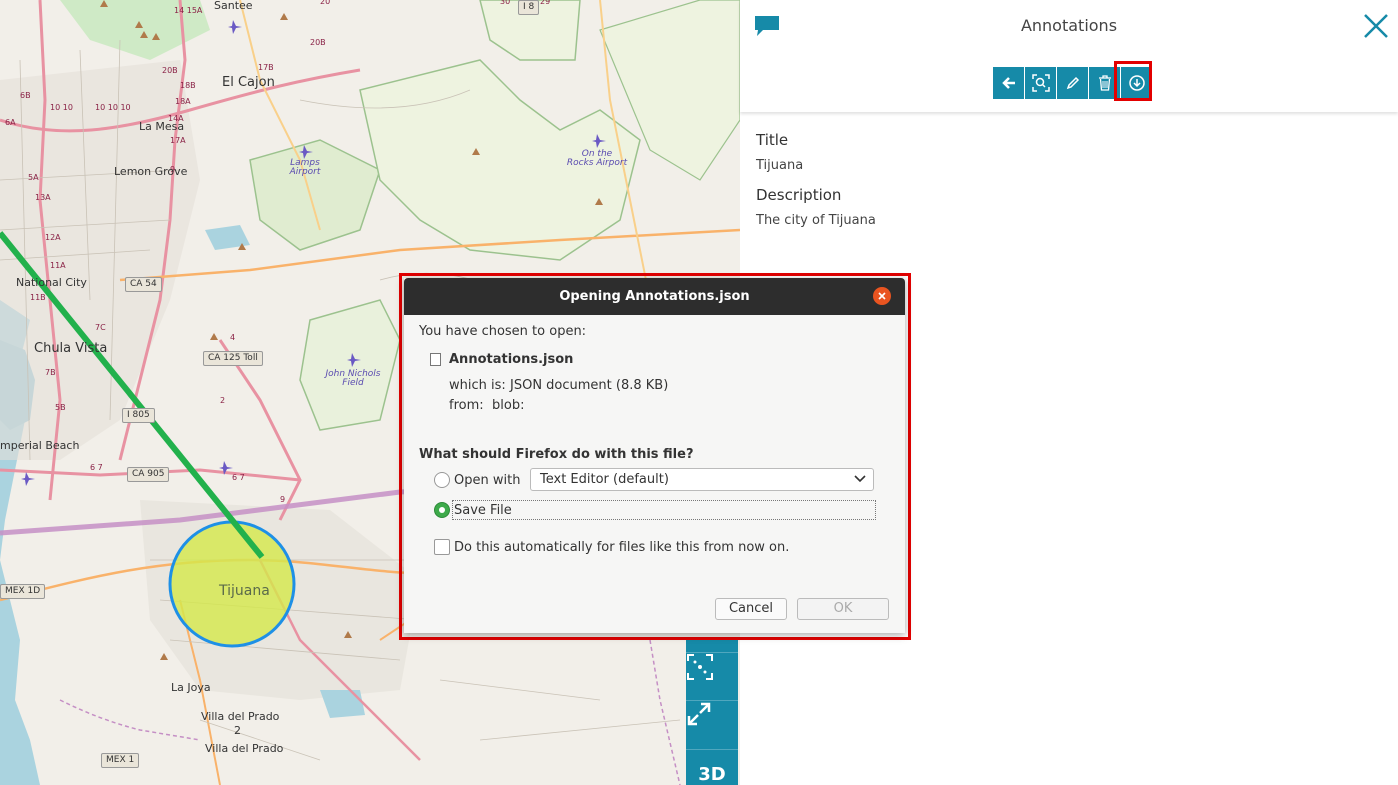 The height and width of the screenshot is (785, 1398). I want to click on dialog-question: What should Firefox do with this file?, so click(556, 454).